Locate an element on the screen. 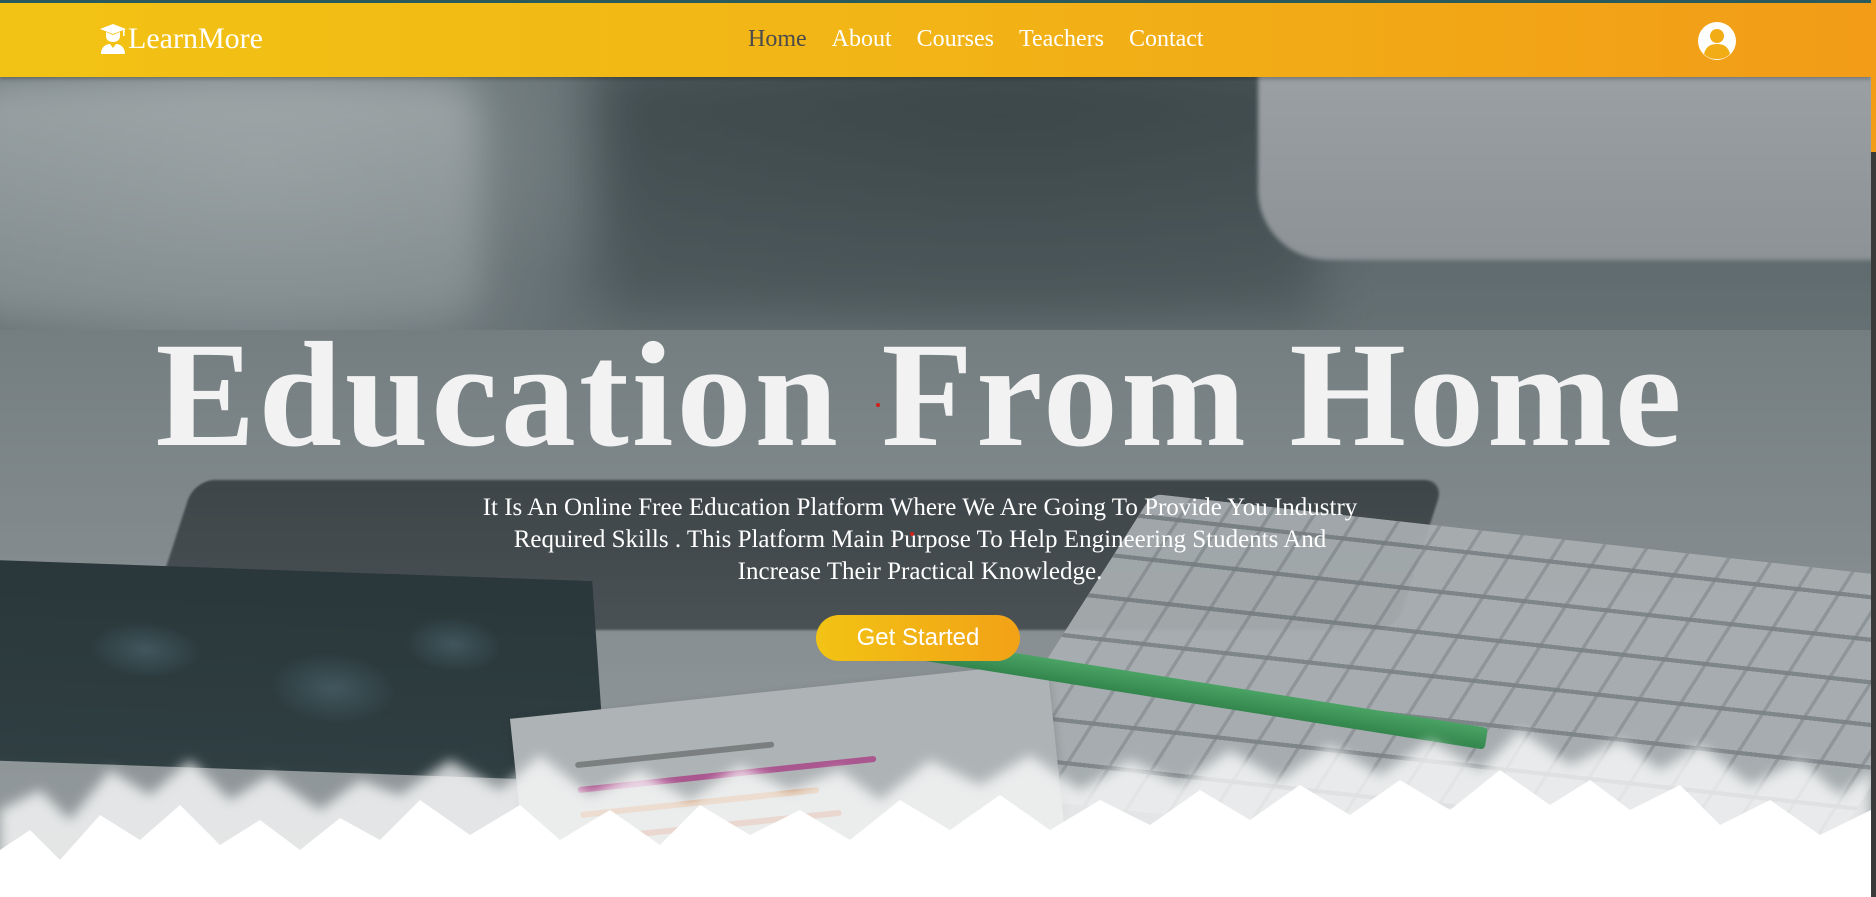  nav-courses: Courses is located at coordinates (955, 39).